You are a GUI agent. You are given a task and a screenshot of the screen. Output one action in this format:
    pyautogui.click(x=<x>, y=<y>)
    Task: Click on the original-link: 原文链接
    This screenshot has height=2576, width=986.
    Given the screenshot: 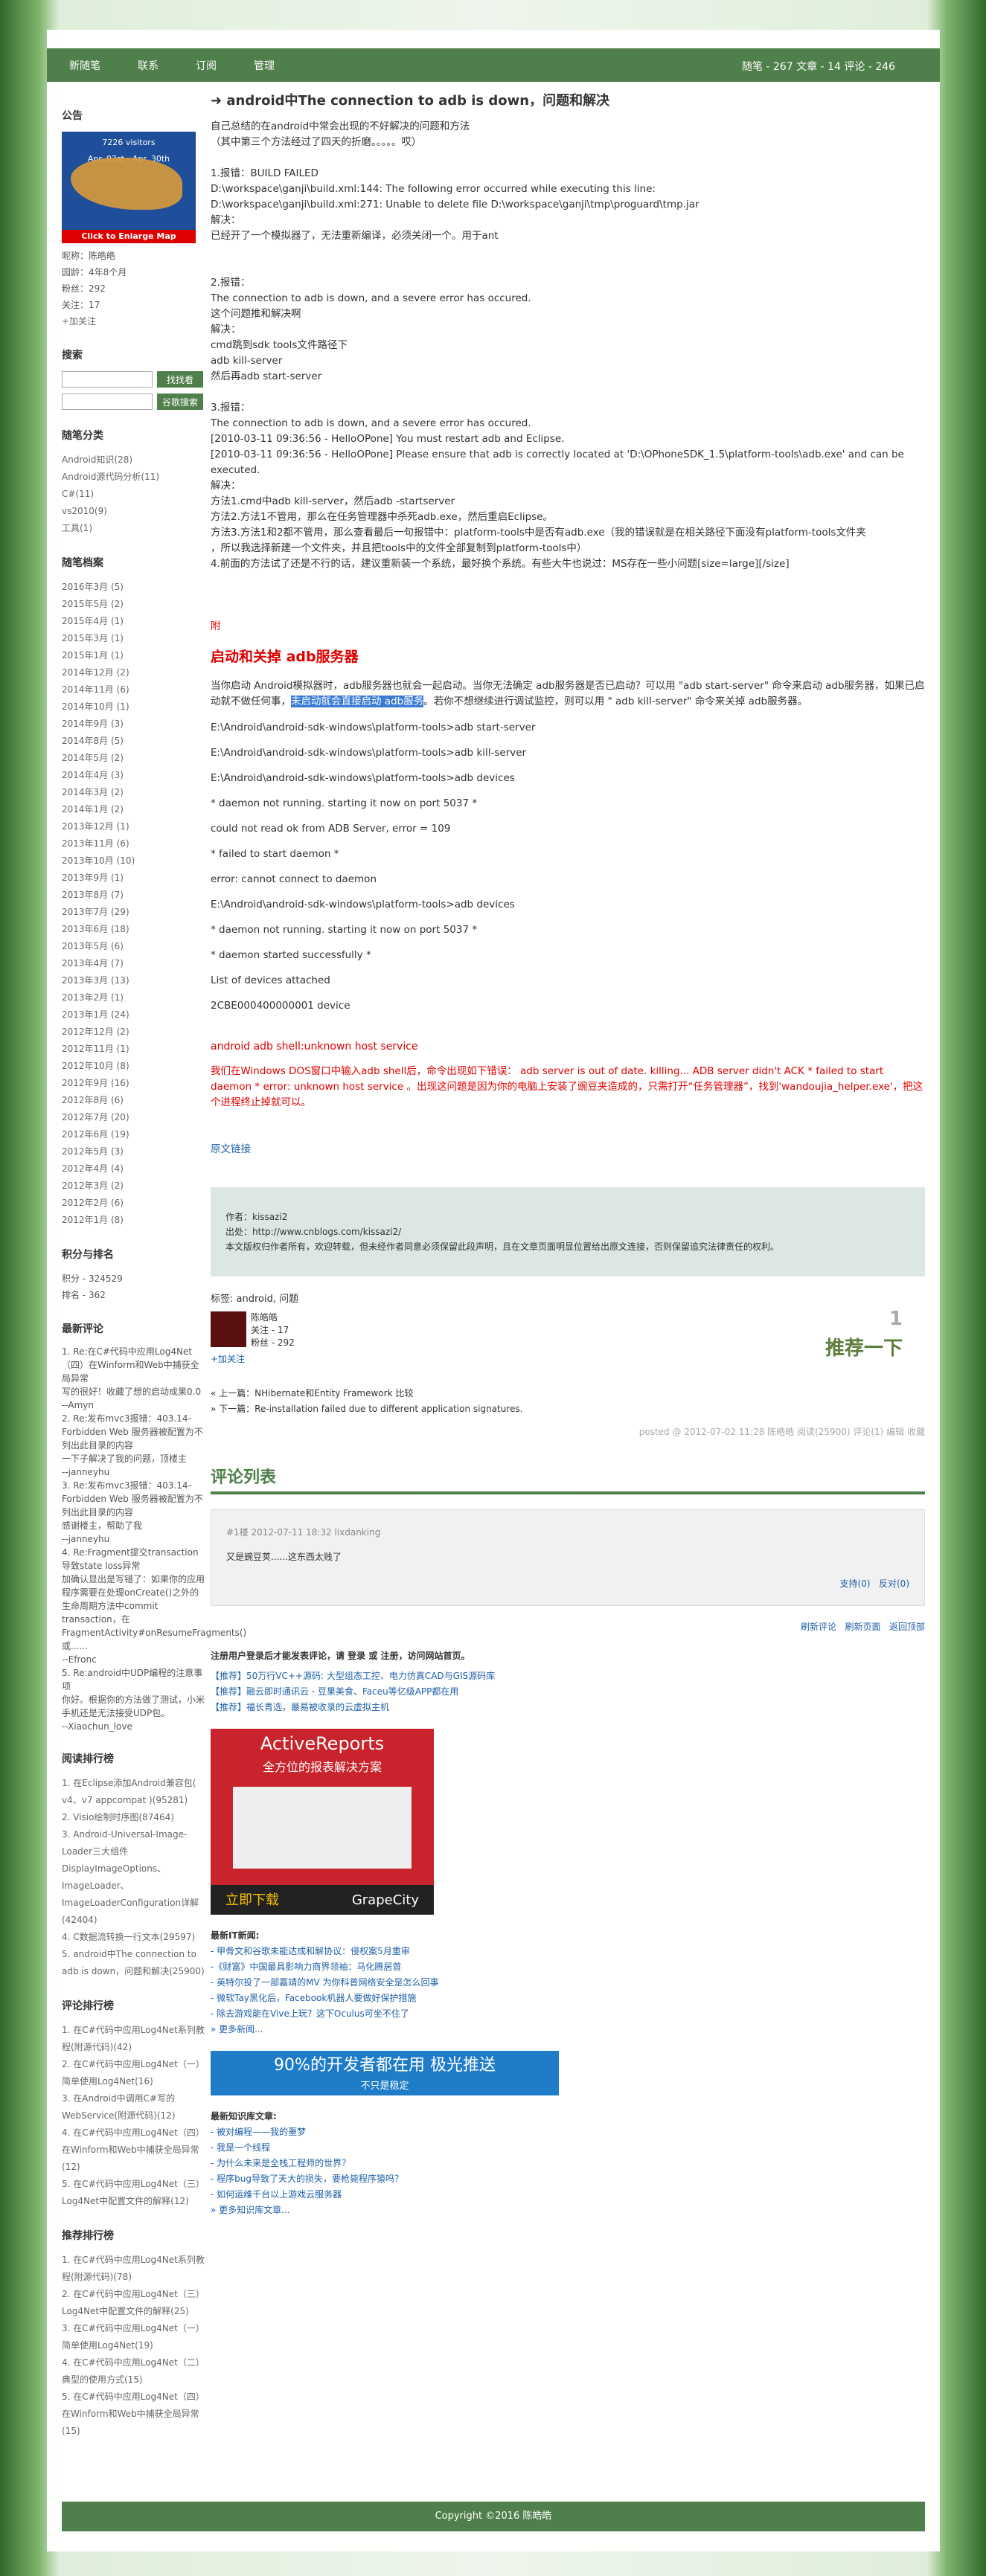 What is the action you would take?
    pyautogui.click(x=231, y=1149)
    